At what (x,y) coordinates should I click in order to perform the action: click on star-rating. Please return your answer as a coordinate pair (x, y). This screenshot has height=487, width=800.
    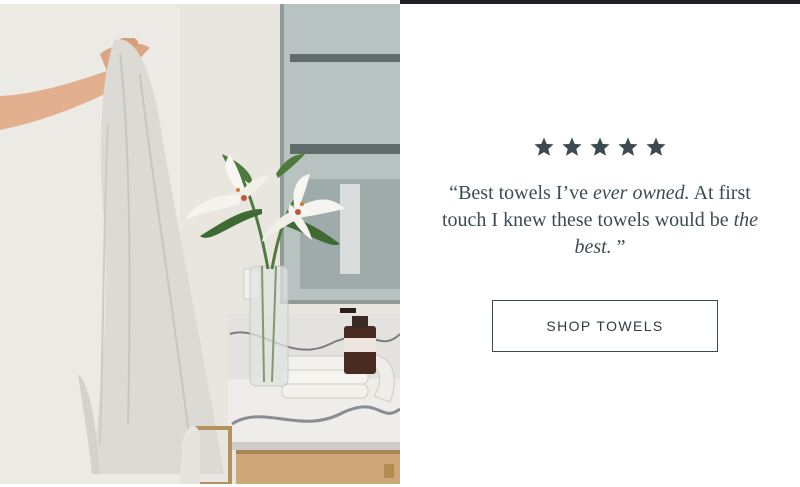
    Looking at the image, I should click on (600, 148).